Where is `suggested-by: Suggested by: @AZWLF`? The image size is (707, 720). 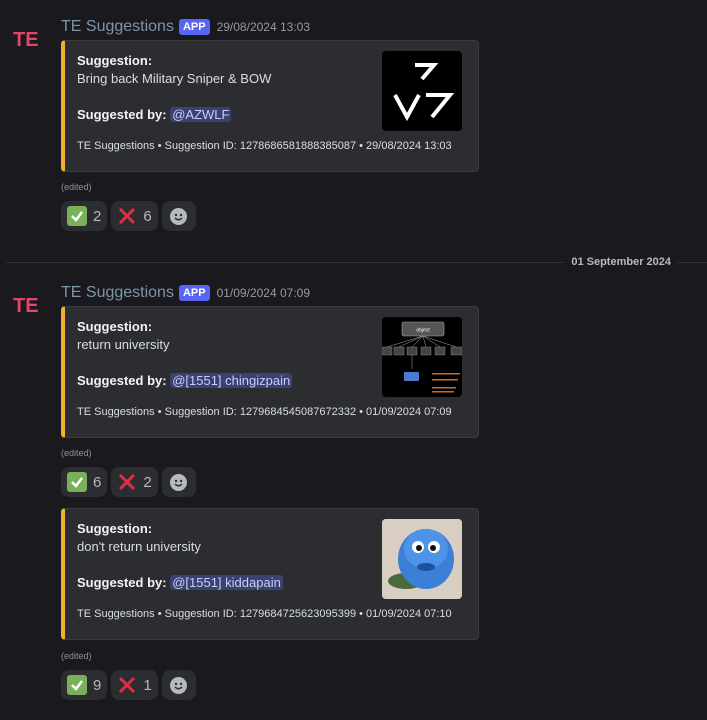 suggested-by: Suggested by: @AZWLF is located at coordinates (154, 114).